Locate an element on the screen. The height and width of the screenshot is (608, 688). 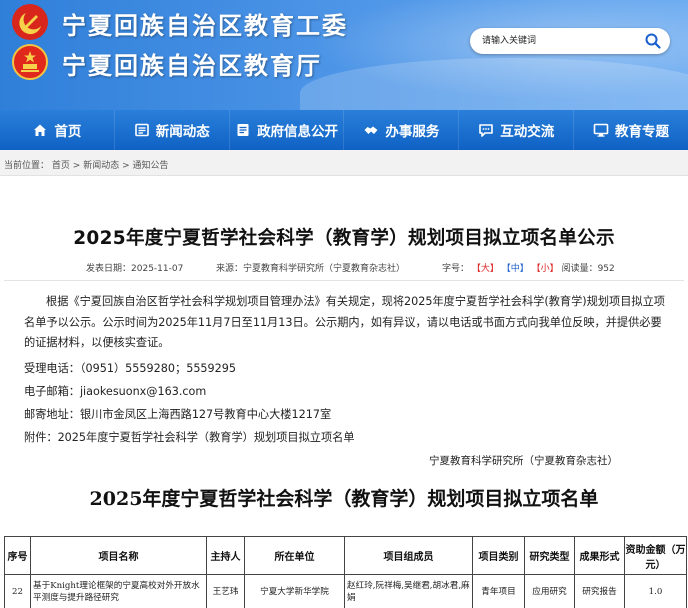
font-size-label: 字号： is located at coordinates (456, 269).